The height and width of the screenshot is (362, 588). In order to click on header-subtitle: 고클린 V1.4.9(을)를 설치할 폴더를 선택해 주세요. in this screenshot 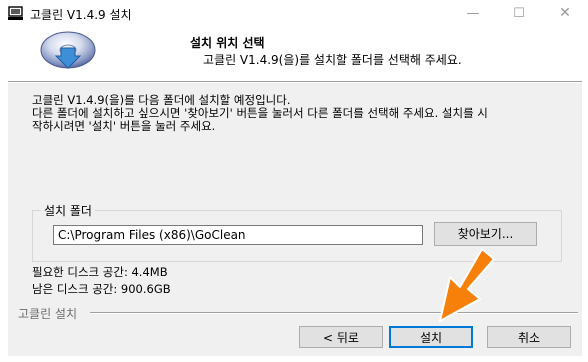, I will do `click(332, 60)`.